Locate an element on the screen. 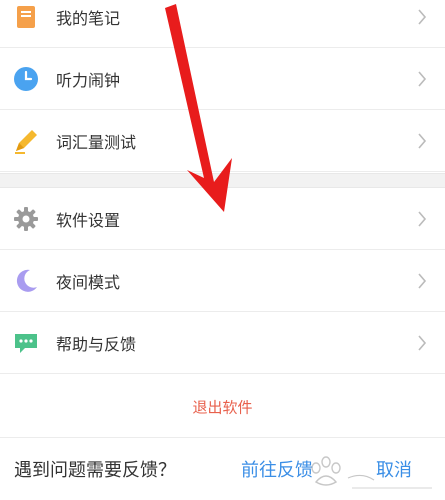  clock-icon is located at coordinates (26, 78).